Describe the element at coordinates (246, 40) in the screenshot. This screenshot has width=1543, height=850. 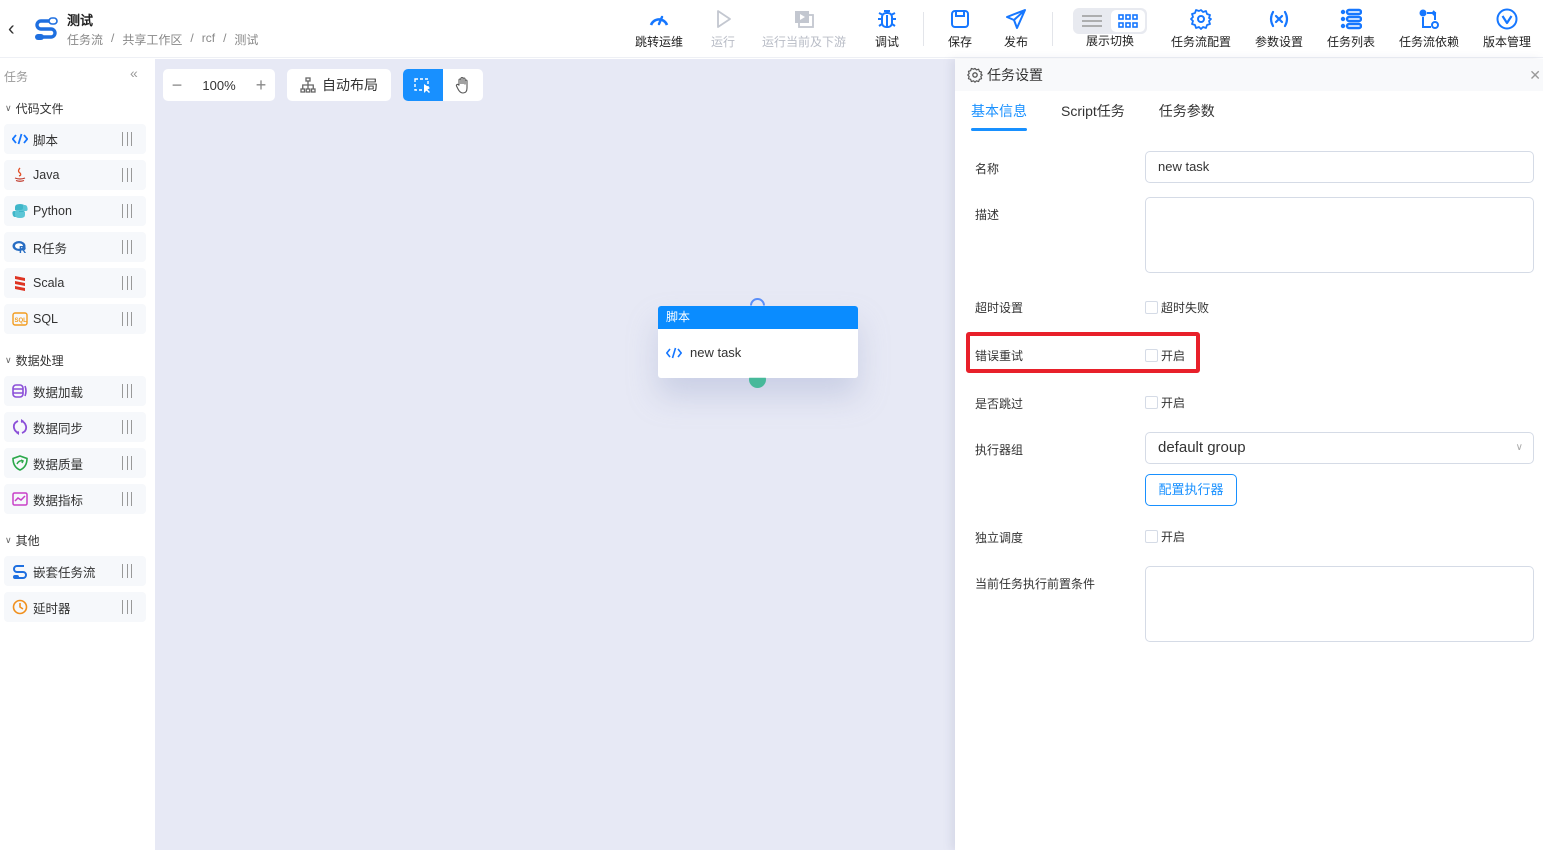
I see `breadcrumb-item: 测试` at that location.